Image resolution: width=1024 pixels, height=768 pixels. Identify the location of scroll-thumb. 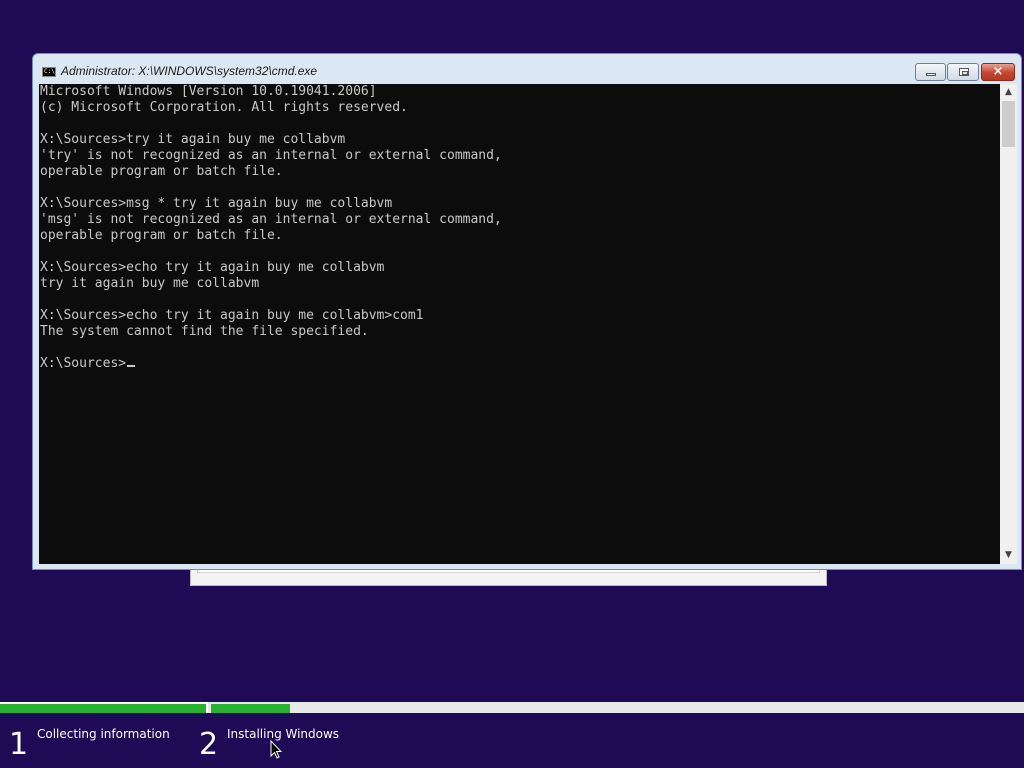
(1008, 124).